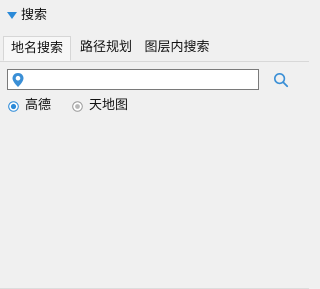 This screenshot has height=289, width=320. What do you see at coordinates (38, 105) in the screenshot?
I see `provider-label-gaode: 高德` at bounding box center [38, 105].